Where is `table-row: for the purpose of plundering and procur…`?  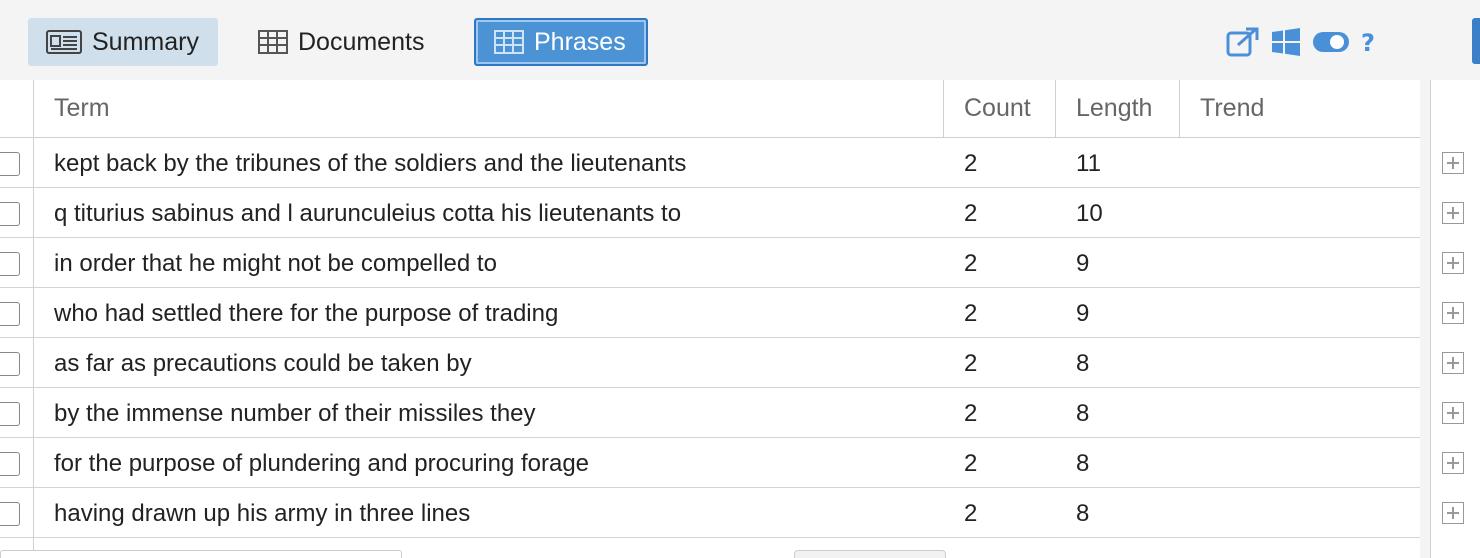 table-row: for the purpose of plundering and procur… is located at coordinates (710, 463).